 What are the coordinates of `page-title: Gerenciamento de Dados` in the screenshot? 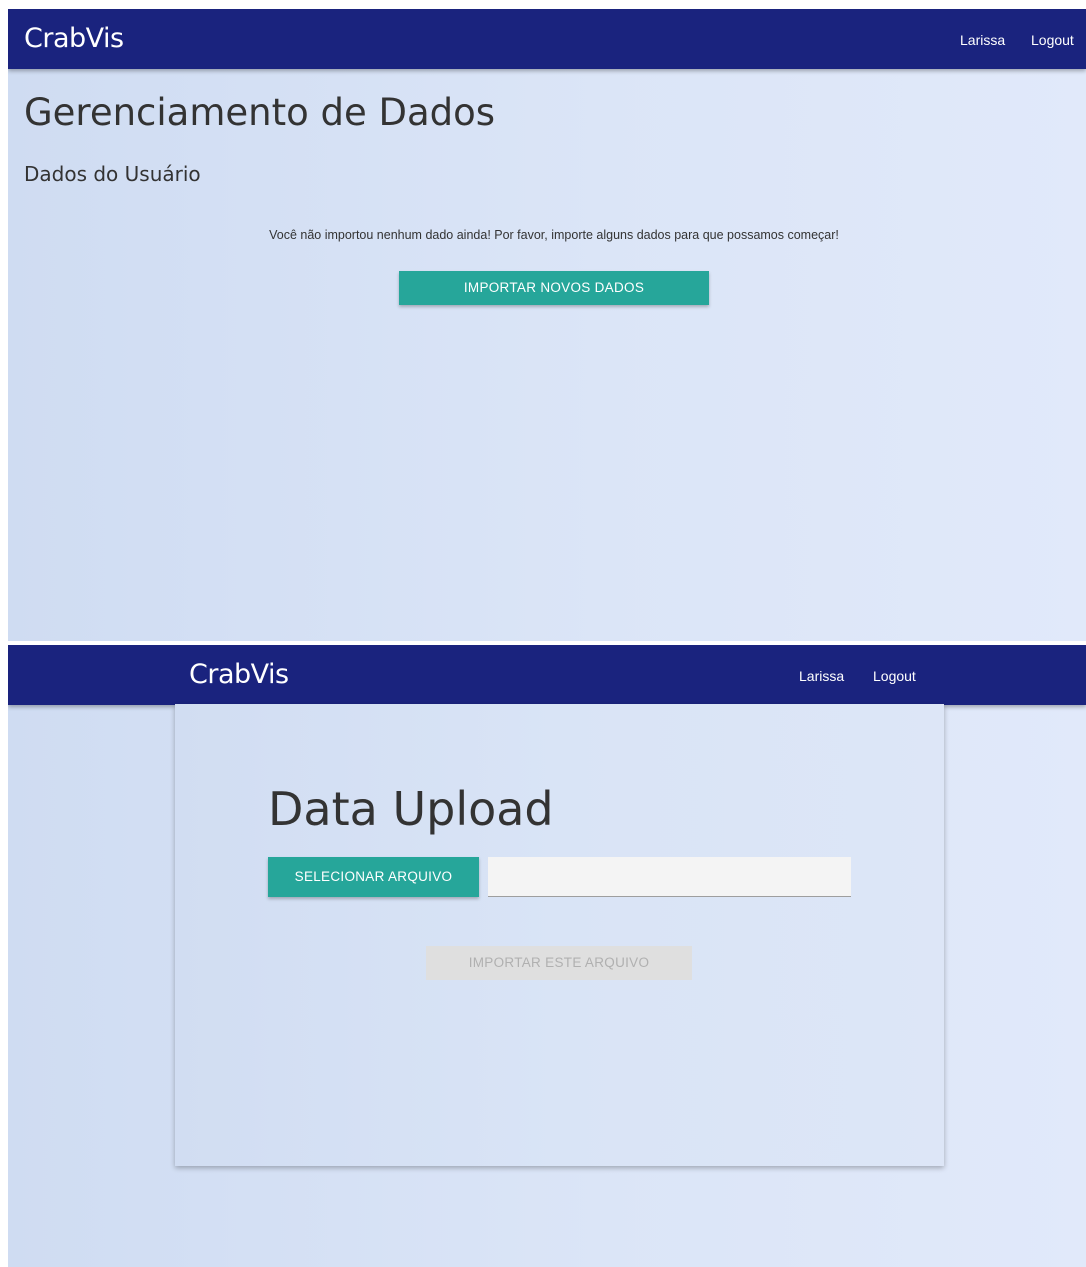 It's located at (260, 112).